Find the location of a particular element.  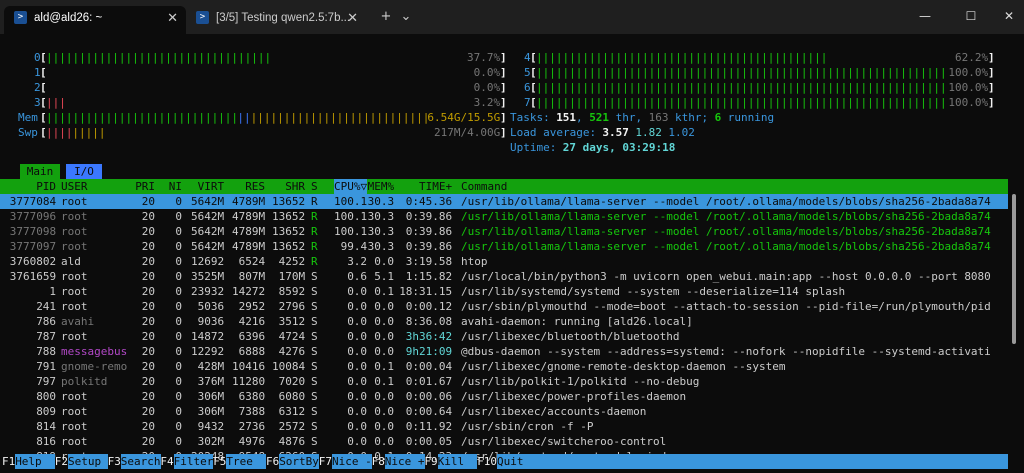

process-cmd: htop is located at coordinates (474, 261).